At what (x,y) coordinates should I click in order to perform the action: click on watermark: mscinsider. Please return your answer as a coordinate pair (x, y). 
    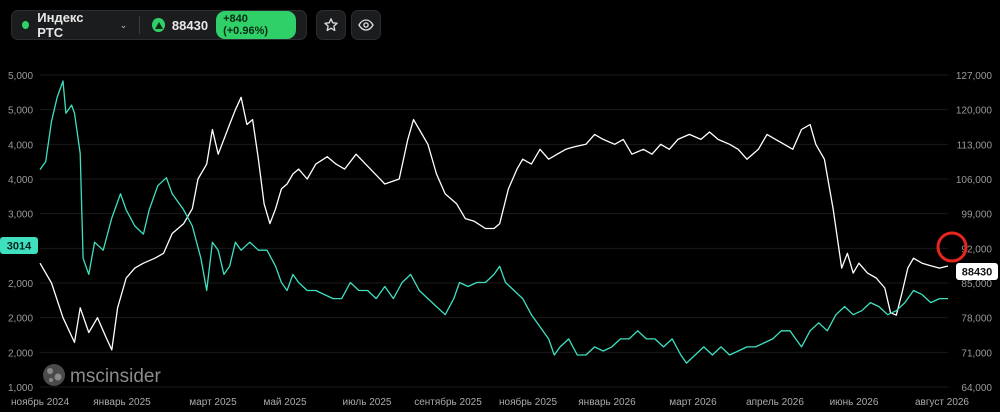
    Looking at the image, I should click on (102, 375).